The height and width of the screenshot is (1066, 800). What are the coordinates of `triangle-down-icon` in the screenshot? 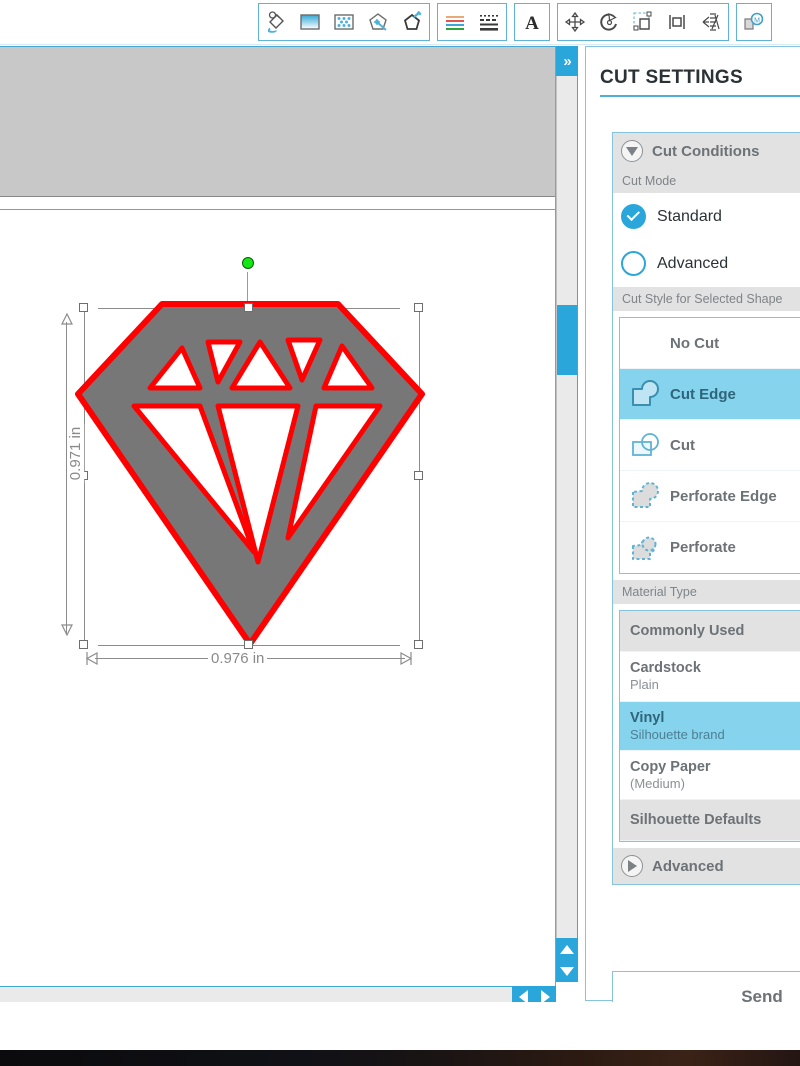 It's located at (567, 971).